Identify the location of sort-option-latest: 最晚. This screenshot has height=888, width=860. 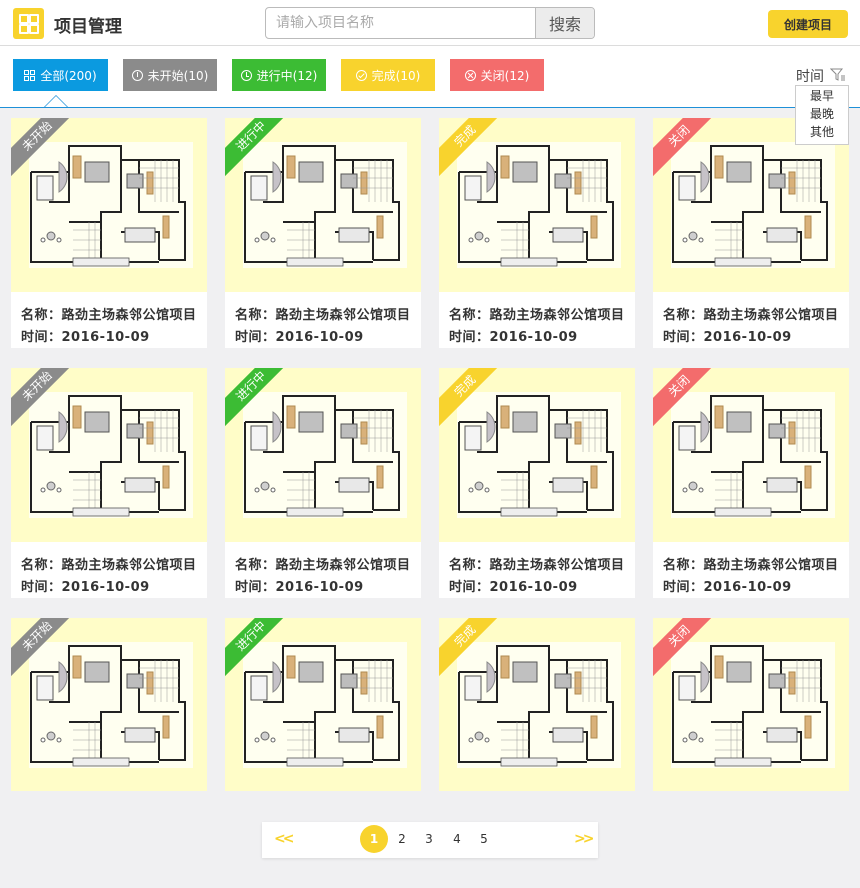
(822, 114).